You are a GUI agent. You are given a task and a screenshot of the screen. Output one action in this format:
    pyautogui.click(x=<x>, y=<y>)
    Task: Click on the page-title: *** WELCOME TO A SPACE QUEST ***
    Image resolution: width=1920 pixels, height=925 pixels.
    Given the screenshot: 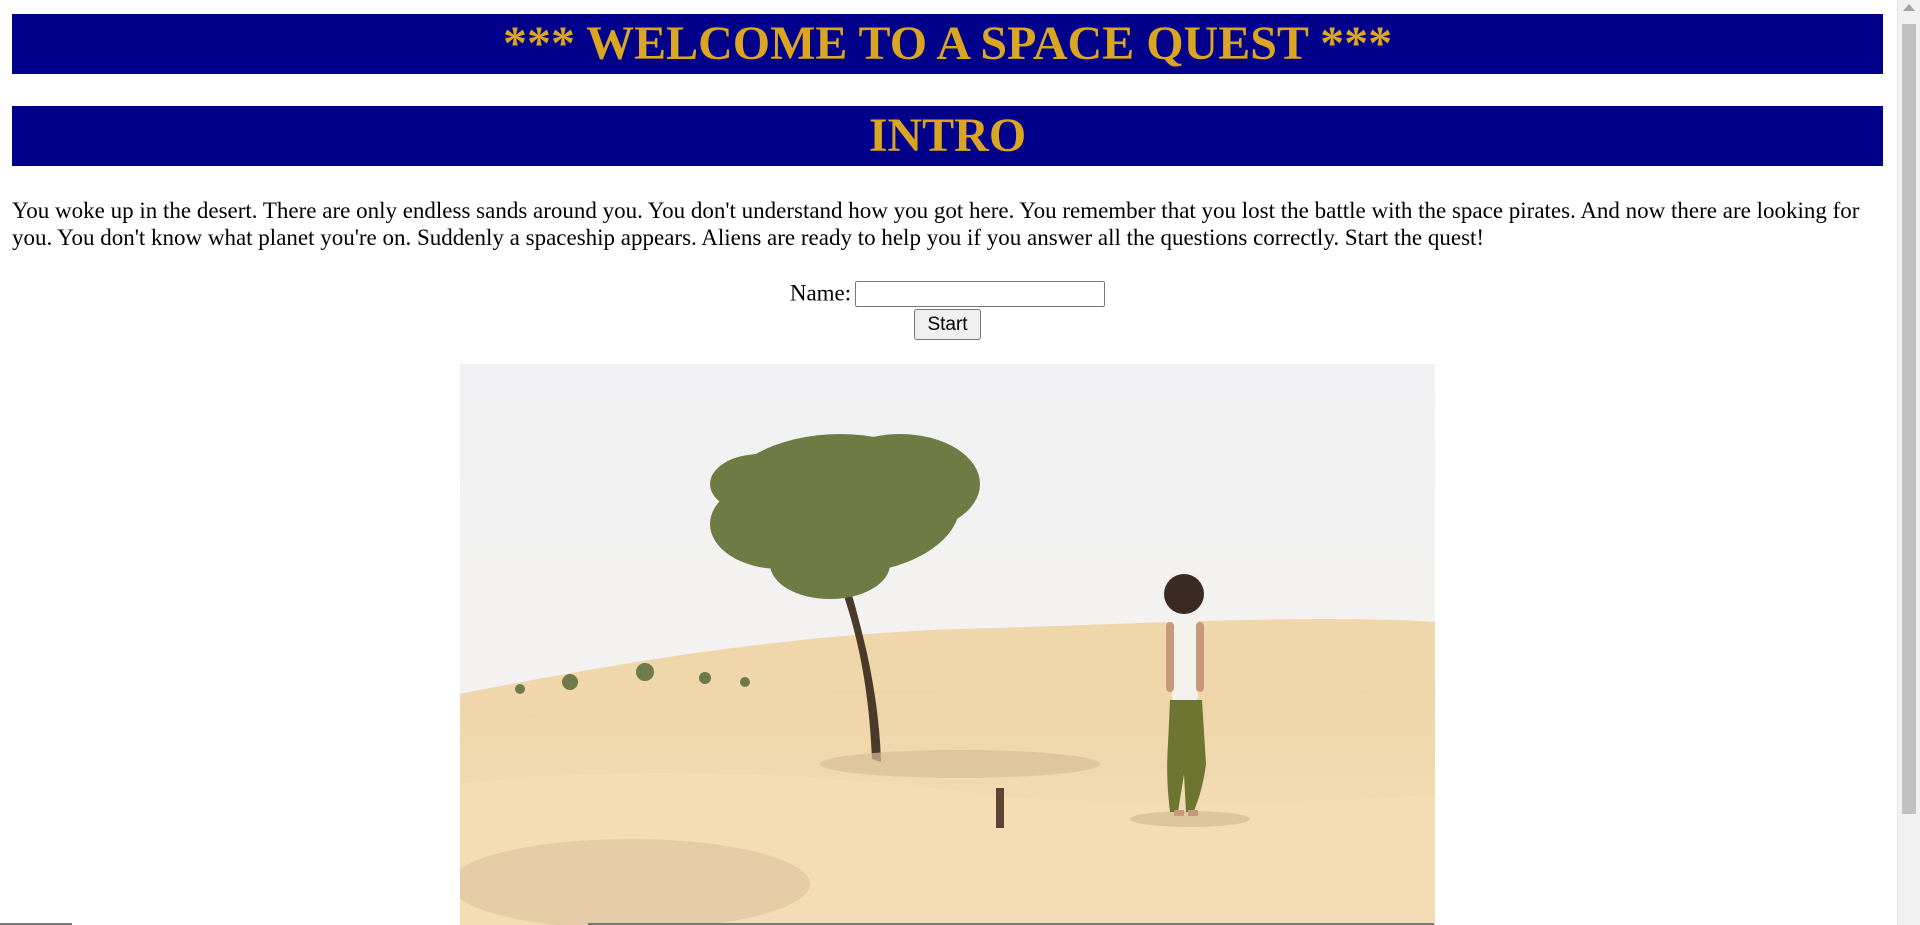 What is the action you would take?
    pyautogui.click(x=947, y=44)
    